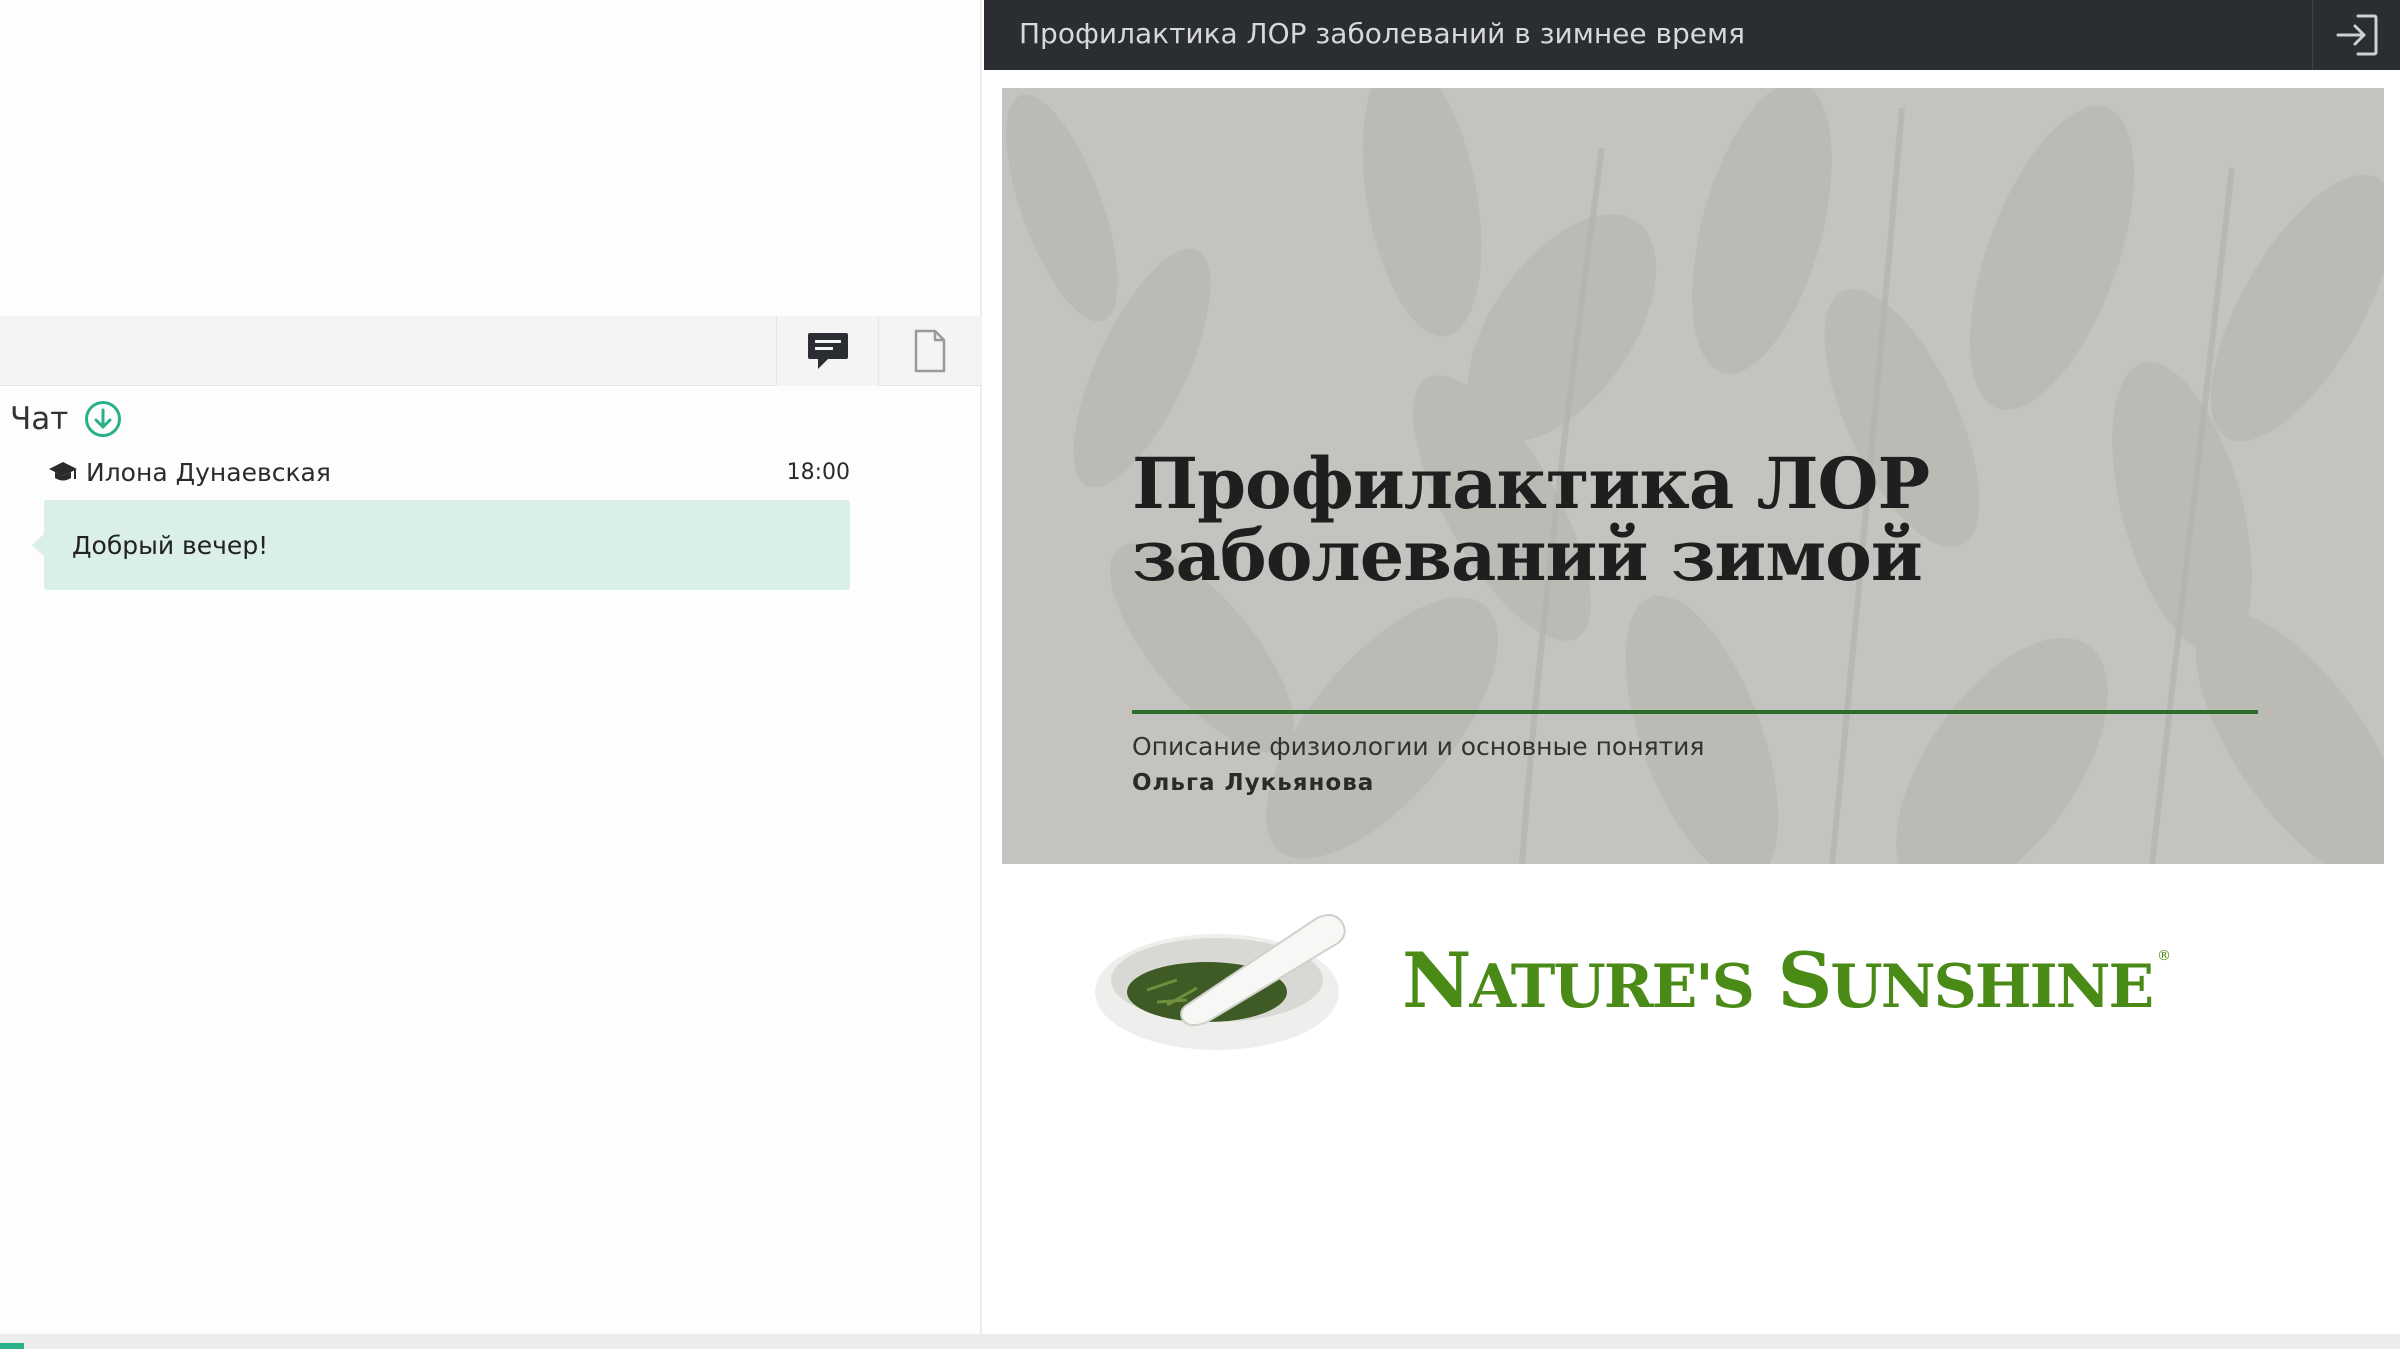 The image size is (2400, 1349). Describe the element at coordinates (1418, 746) in the screenshot. I see `slide-subtitle: Описание физиологии и основные понятия` at that location.